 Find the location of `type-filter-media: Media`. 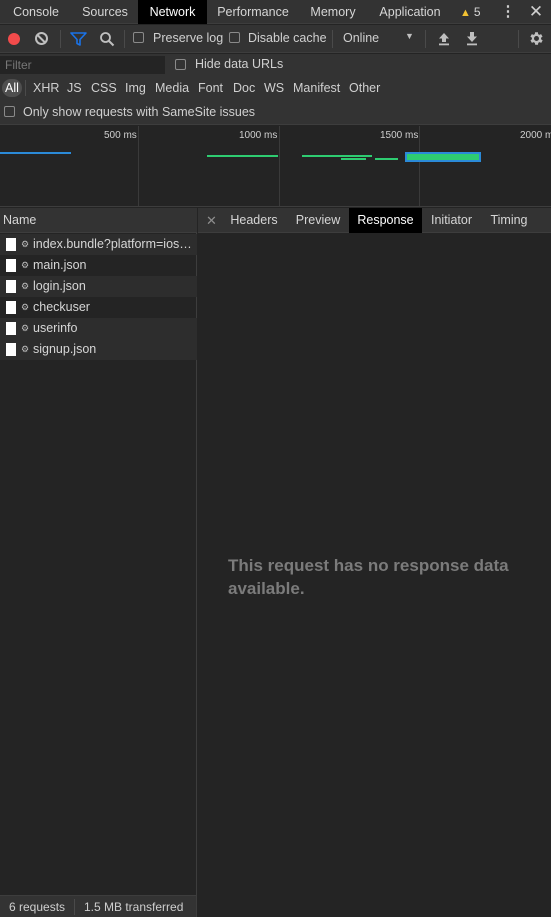

type-filter-media: Media is located at coordinates (172, 88).